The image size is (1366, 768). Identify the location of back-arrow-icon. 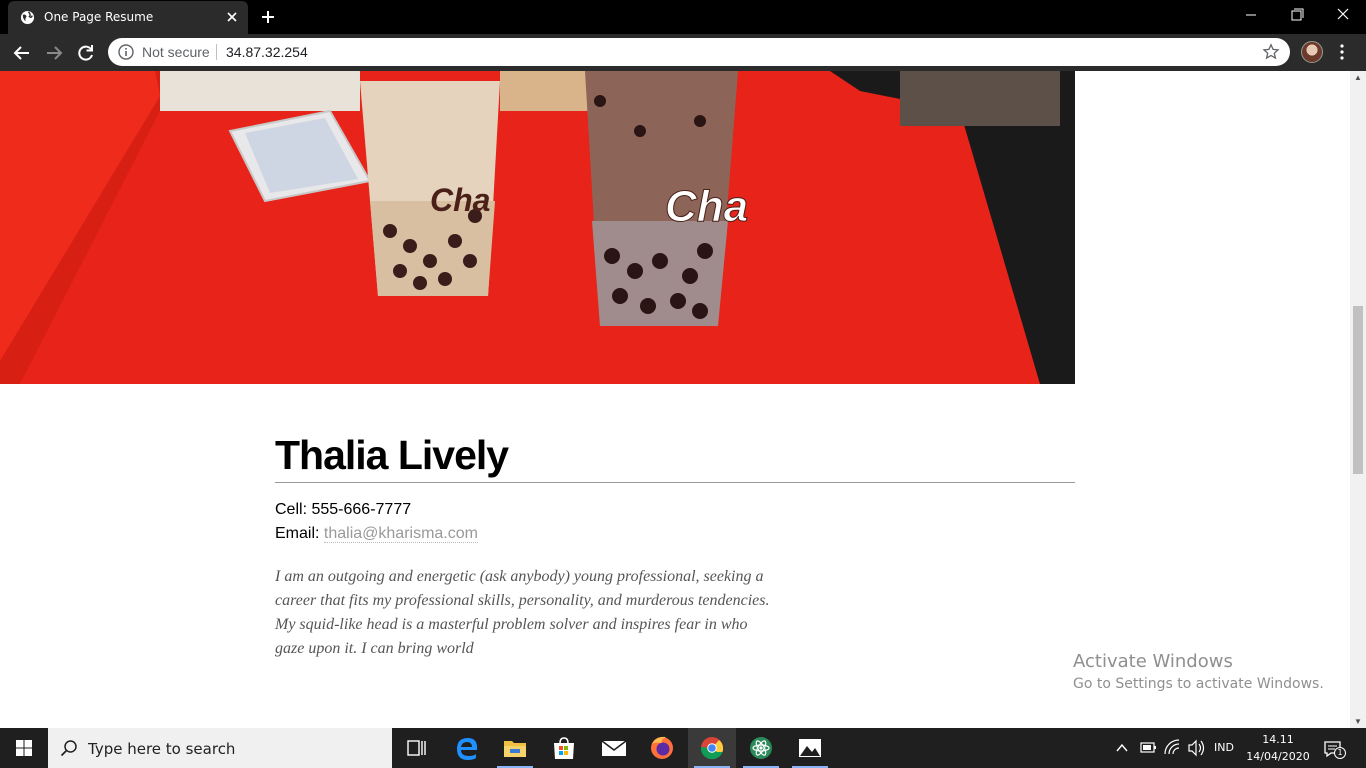
(22, 53).